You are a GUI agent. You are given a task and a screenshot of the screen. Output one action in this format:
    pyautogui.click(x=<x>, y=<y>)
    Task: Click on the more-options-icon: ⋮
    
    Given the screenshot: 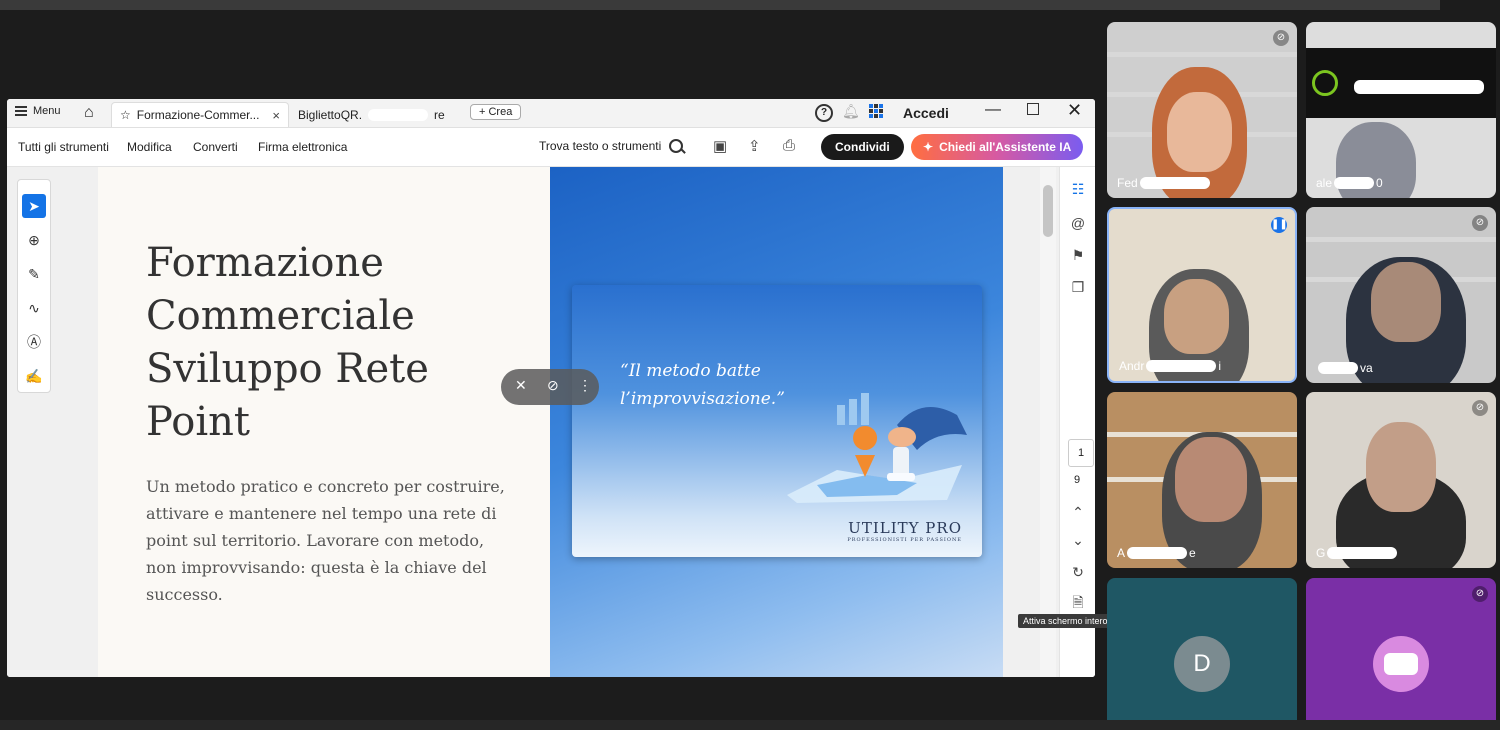 What is the action you would take?
    pyautogui.click(x=585, y=385)
    